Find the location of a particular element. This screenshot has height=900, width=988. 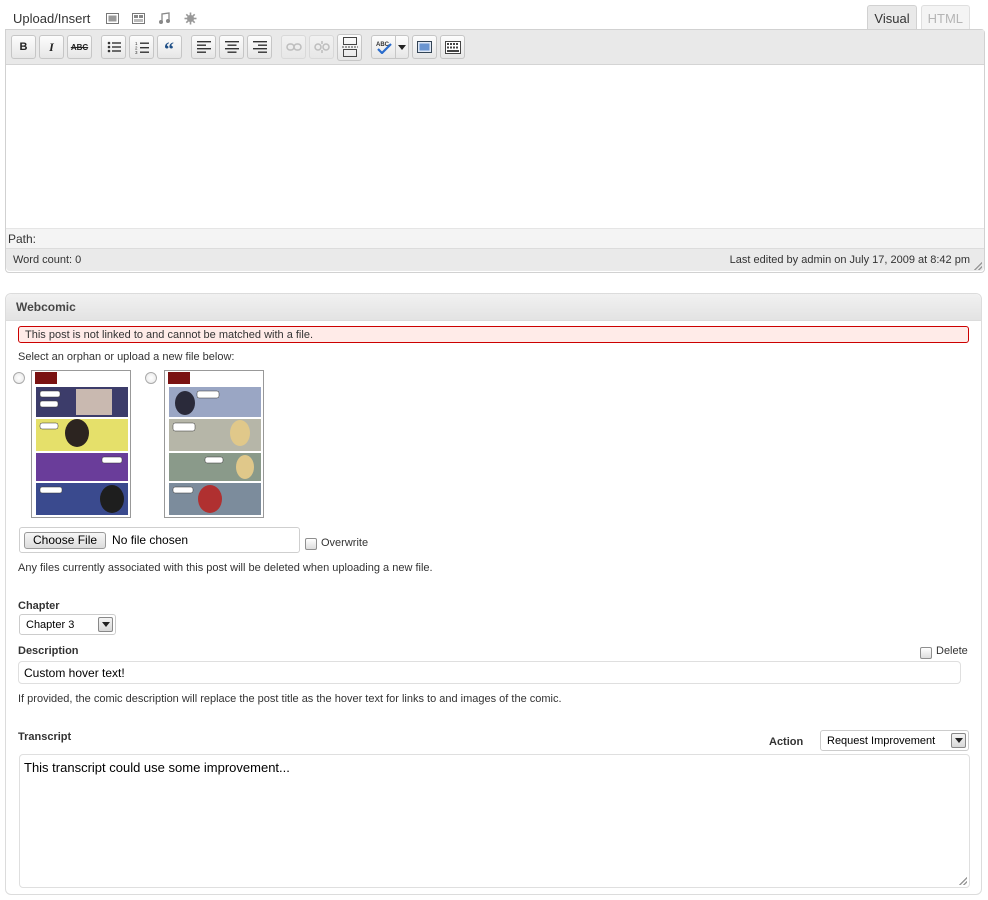

fullscreen-icon is located at coordinates (424, 47).